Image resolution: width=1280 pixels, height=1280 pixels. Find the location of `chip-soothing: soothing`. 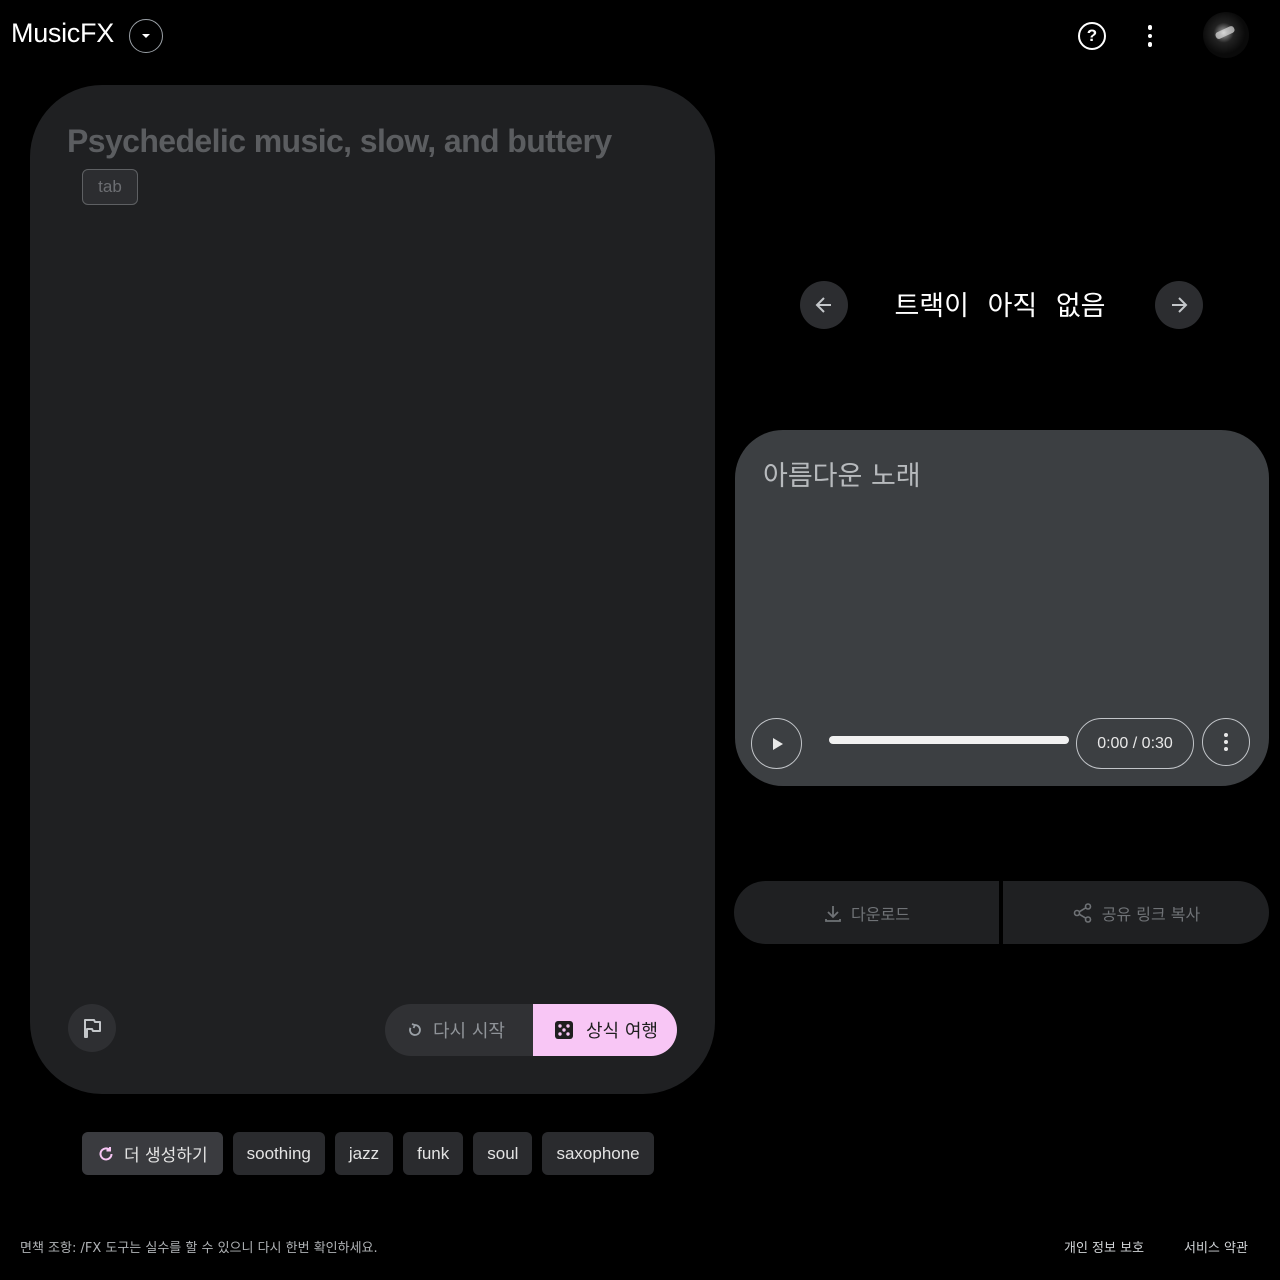

chip-soothing: soothing is located at coordinates (278, 1153).